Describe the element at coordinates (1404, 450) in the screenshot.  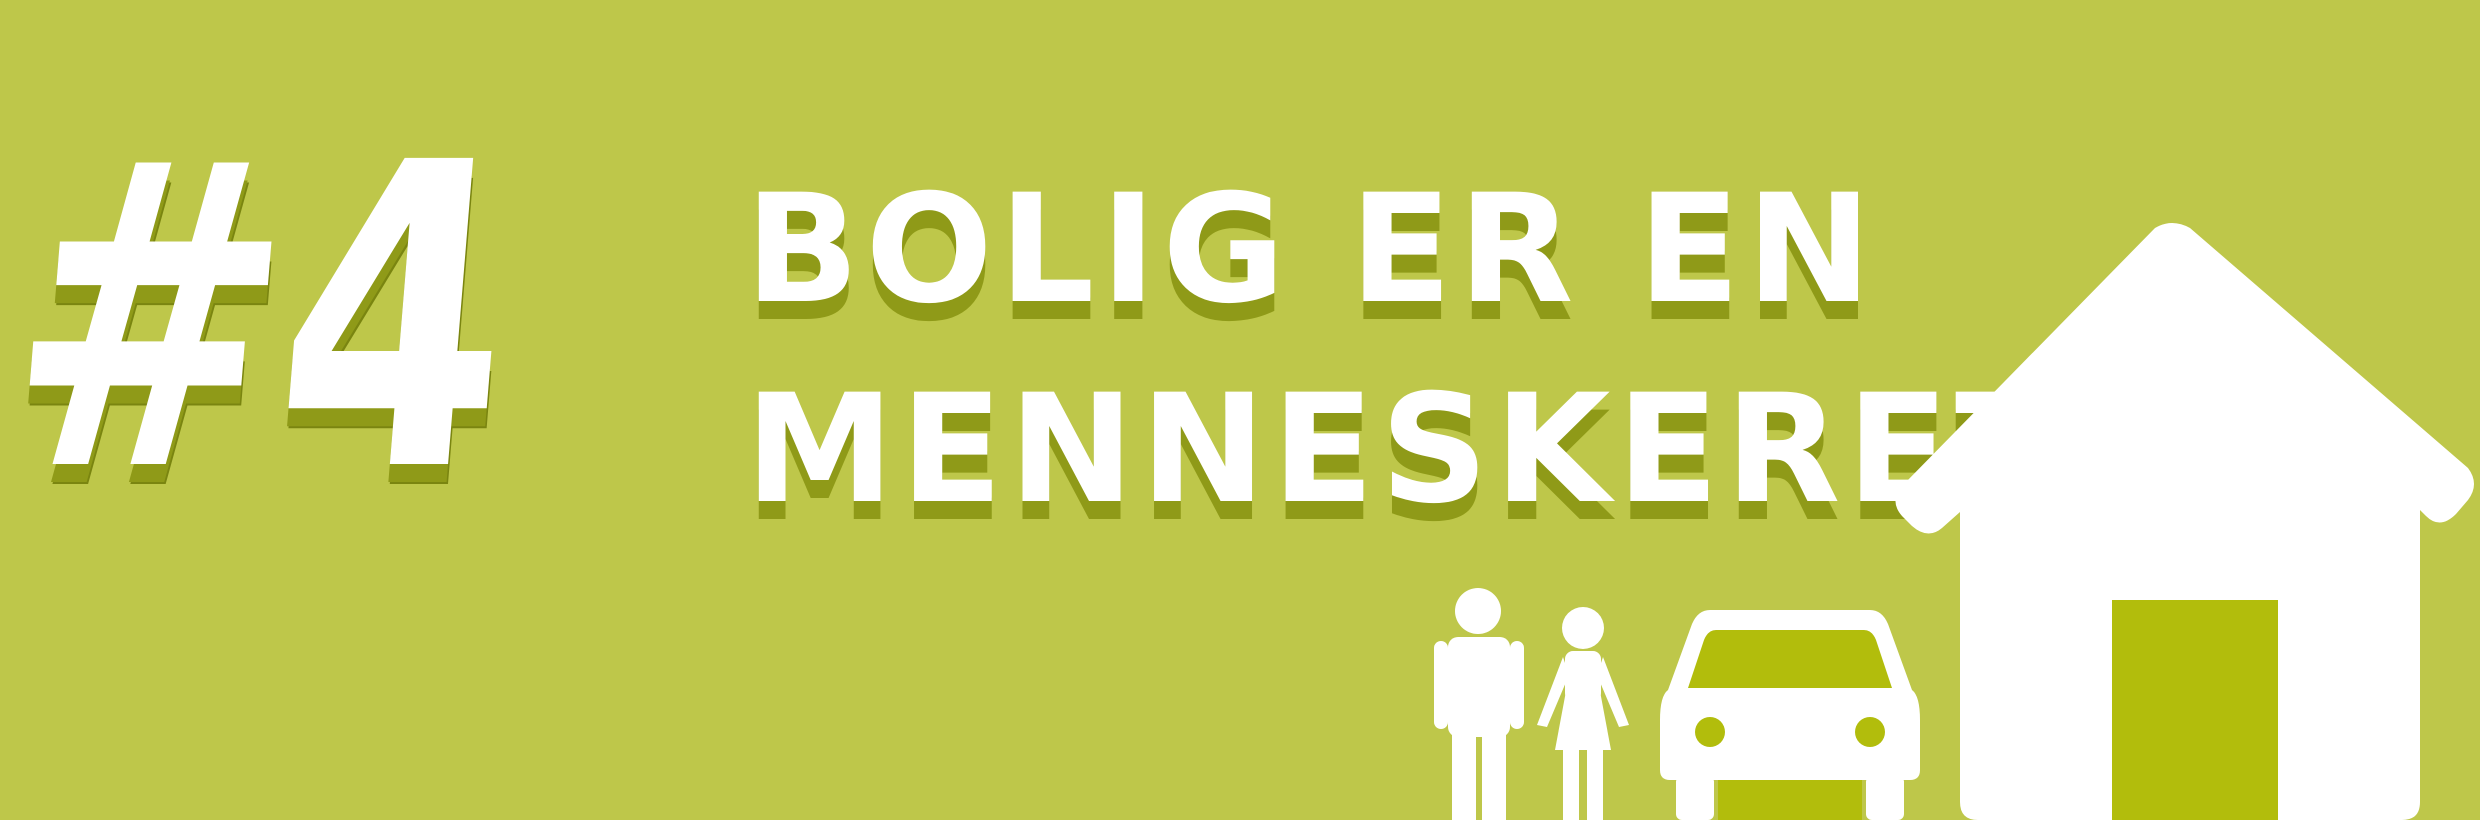
I see `headline-line-2: MENNESKERET` at that location.